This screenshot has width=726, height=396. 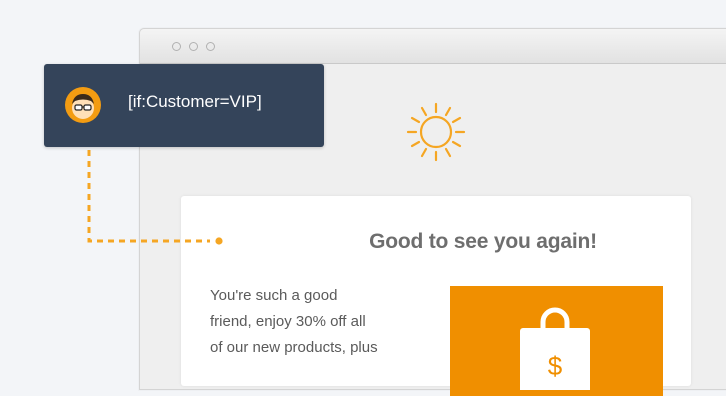 What do you see at coordinates (195, 101) in the screenshot?
I see `condition-rule-label: [if:Customer=VIP]` at bounding box center [195, 101].